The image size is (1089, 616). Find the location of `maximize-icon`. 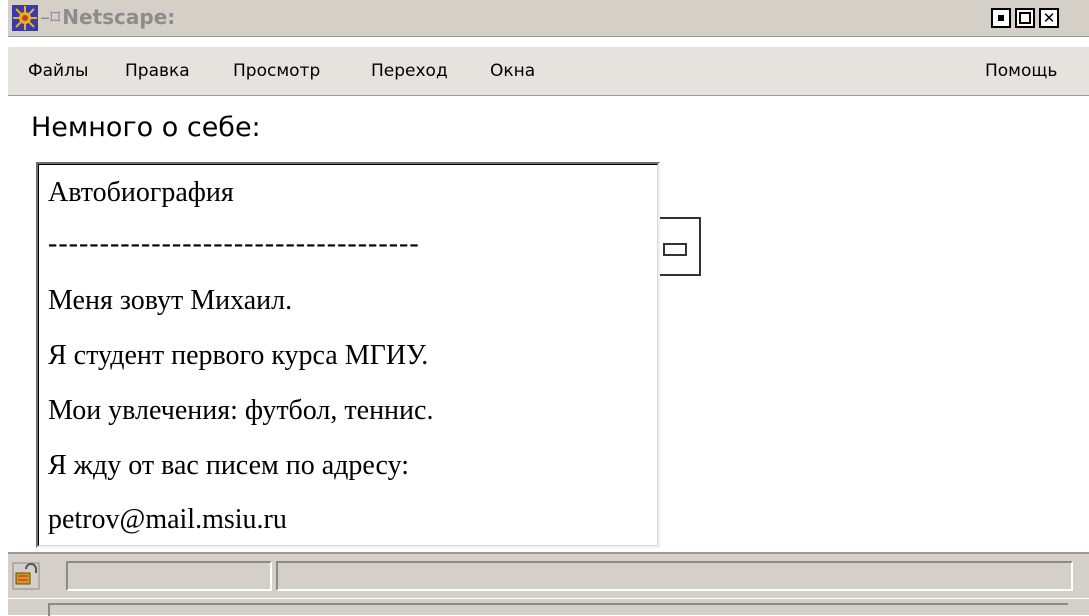

maximize-icon is located at coordinates (1025, 18).